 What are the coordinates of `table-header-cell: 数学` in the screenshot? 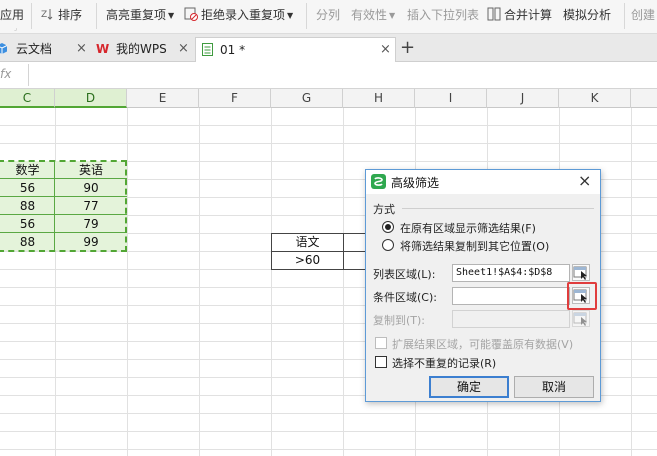 It's located at (27, 170).